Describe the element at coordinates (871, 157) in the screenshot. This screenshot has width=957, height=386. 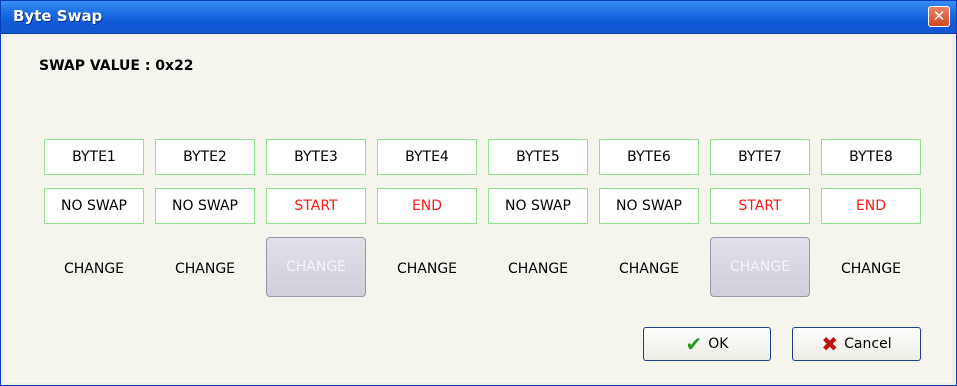
I see `byte-label-8: BYTE8` at that location.